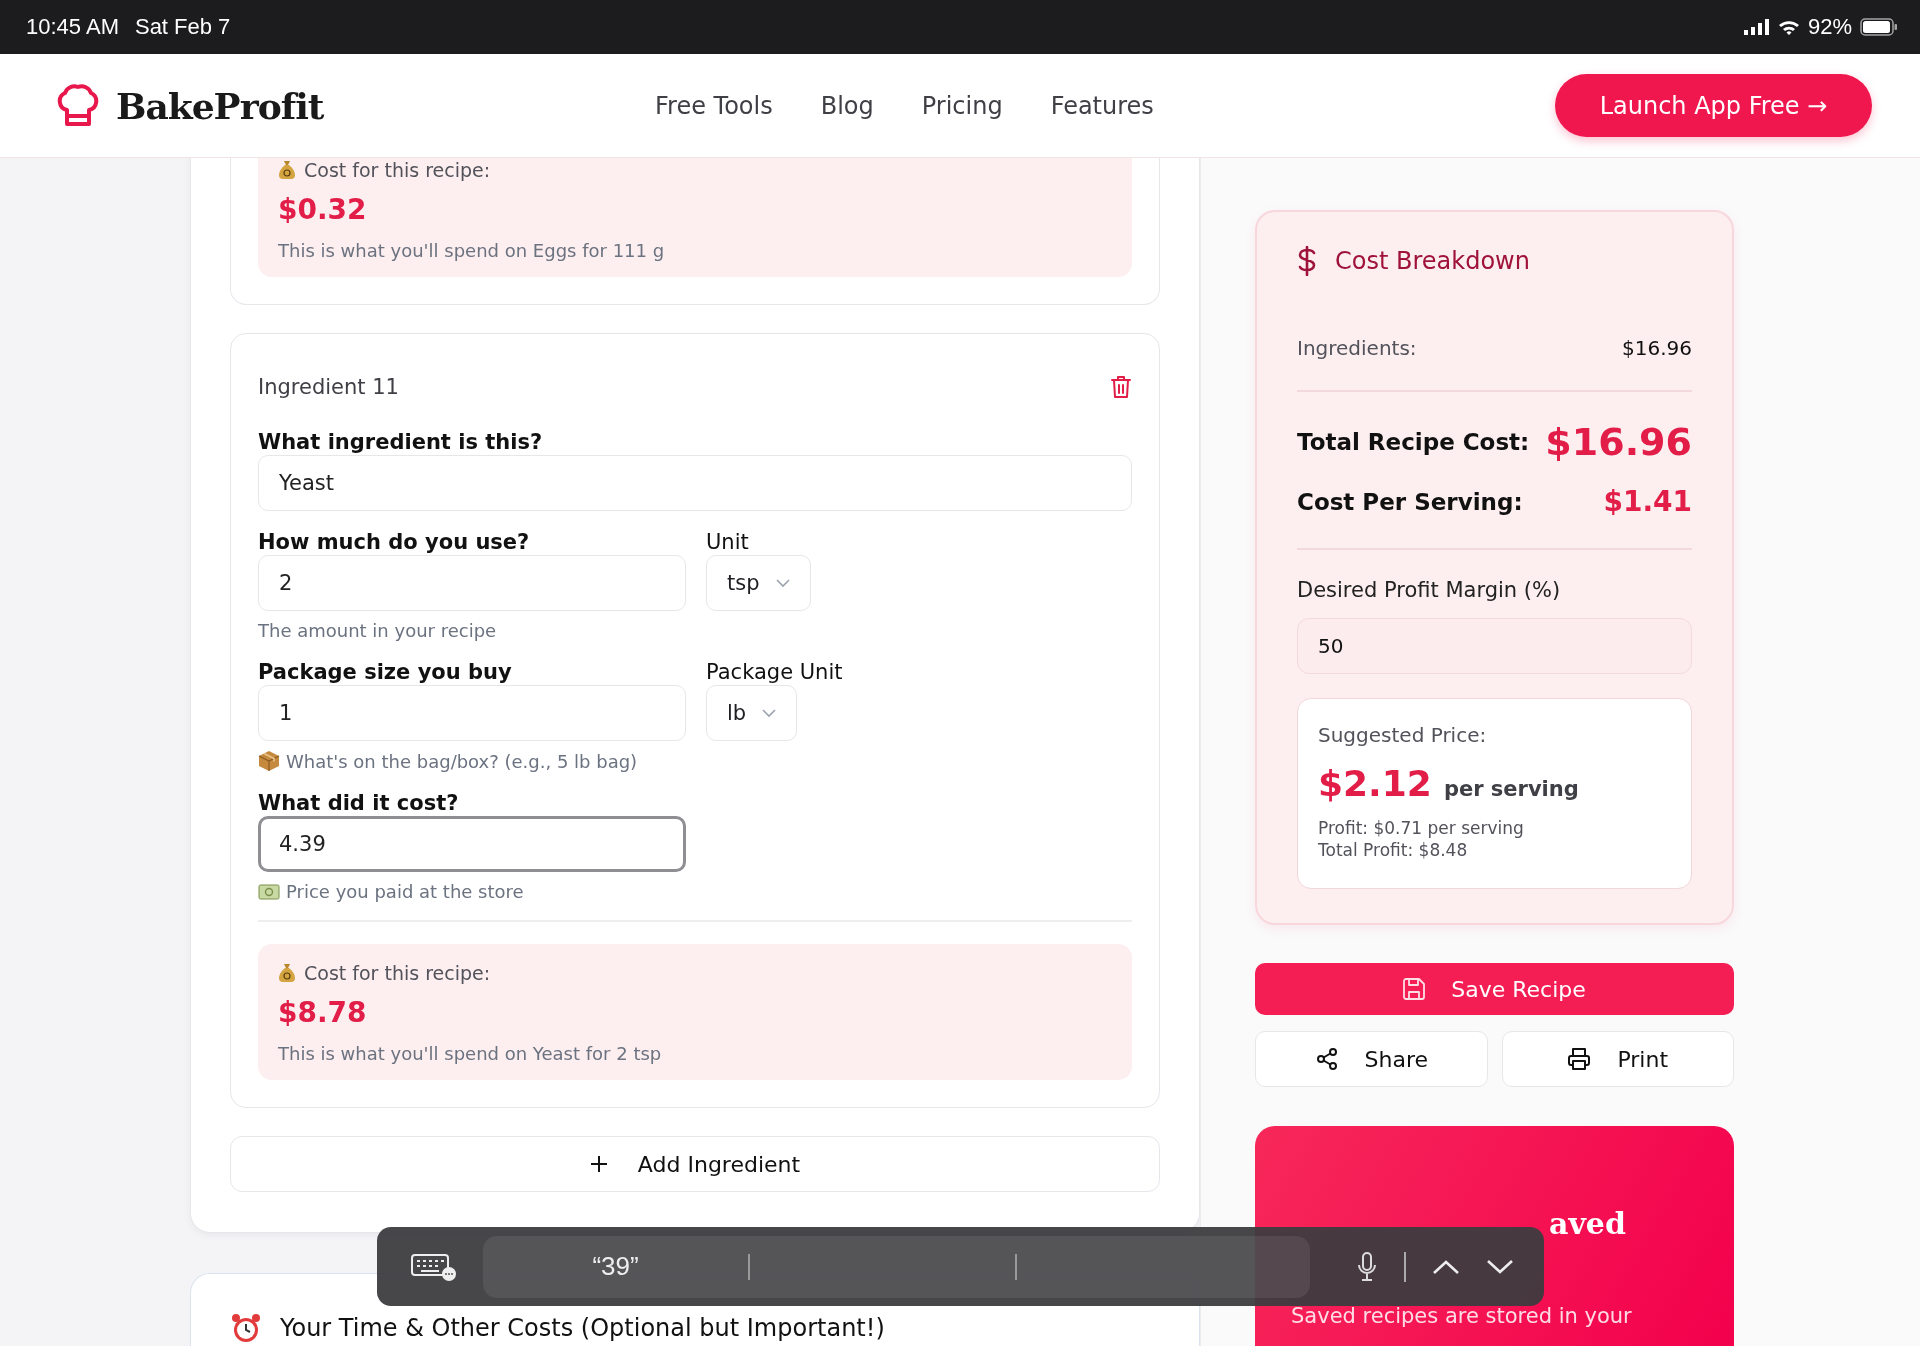 The height and width of the screenshot is (1346, 1920). What do you see at coordinates (323, 1012) in the screenshot?
I see `cost-value: $8.78` at bounding box center [323, 1012].